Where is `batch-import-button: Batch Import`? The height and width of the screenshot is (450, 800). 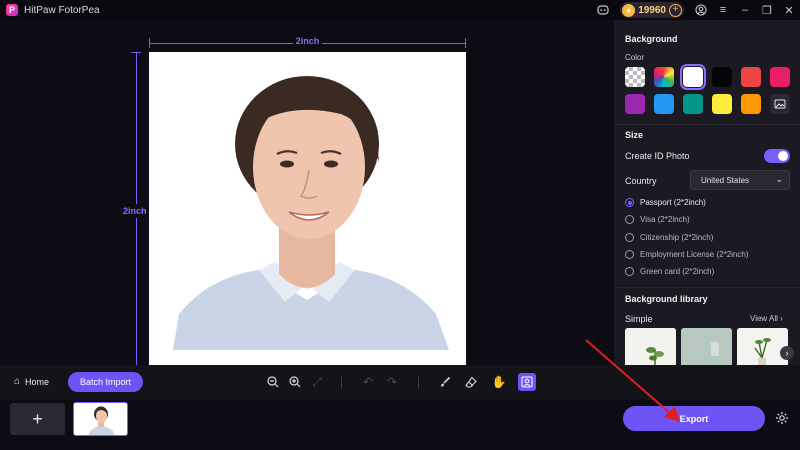 batch-import-button: Batch Import is located at coordinates (105, 382).